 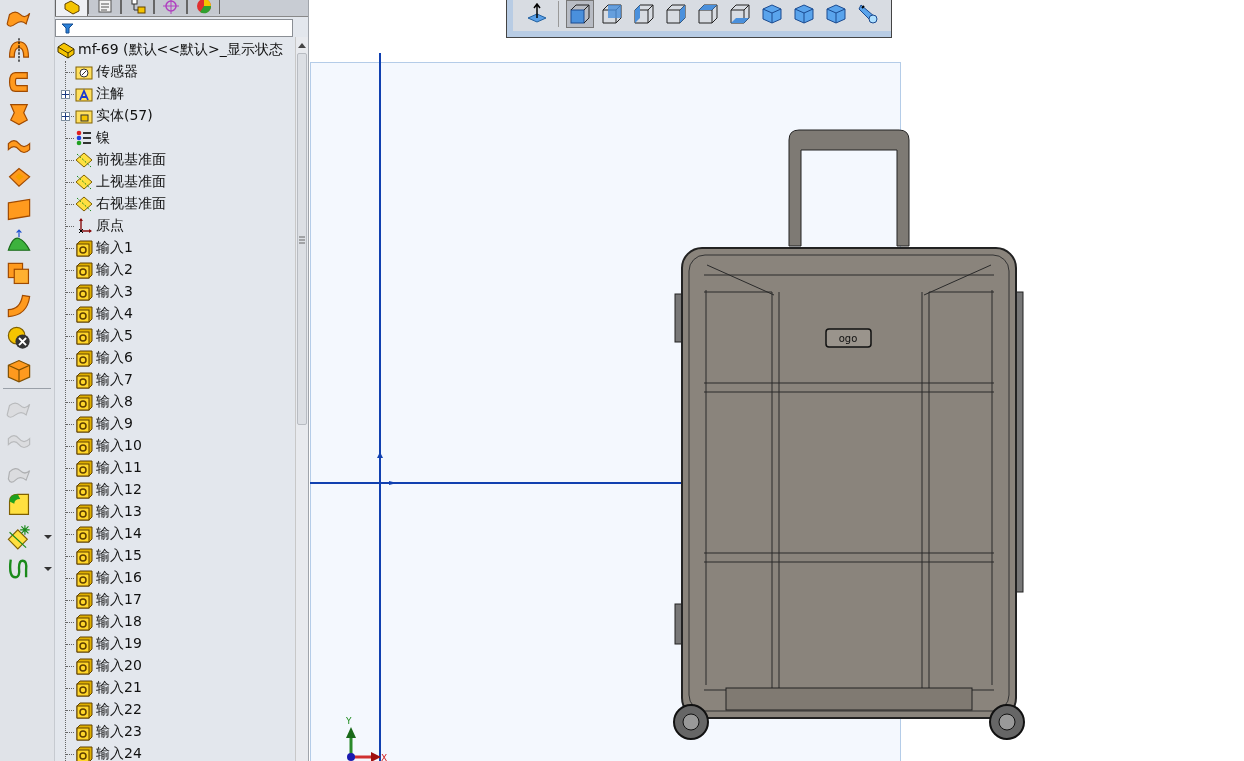 I want to click on tree-item: 输入4, so click(x=114, y=314).